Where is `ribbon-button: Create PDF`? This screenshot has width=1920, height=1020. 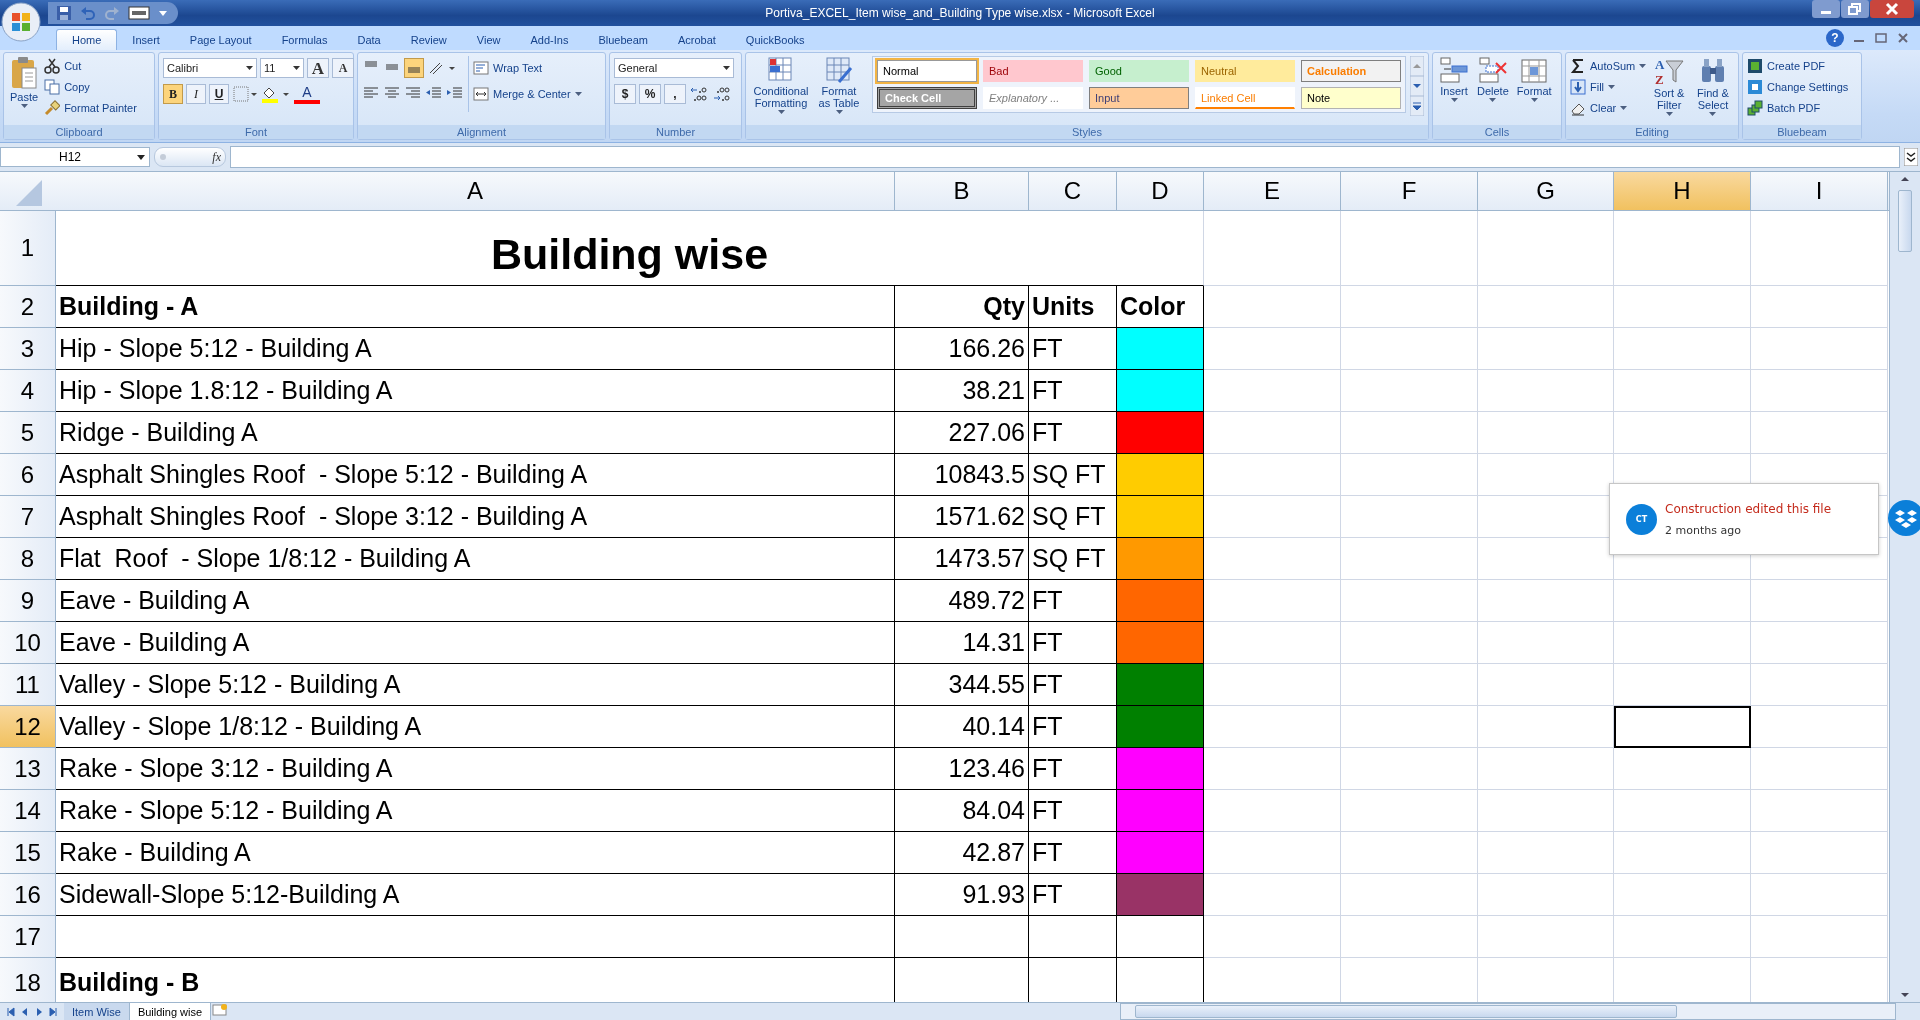
ribbon-button: Create PDF is located at coordinates (1798, 66).